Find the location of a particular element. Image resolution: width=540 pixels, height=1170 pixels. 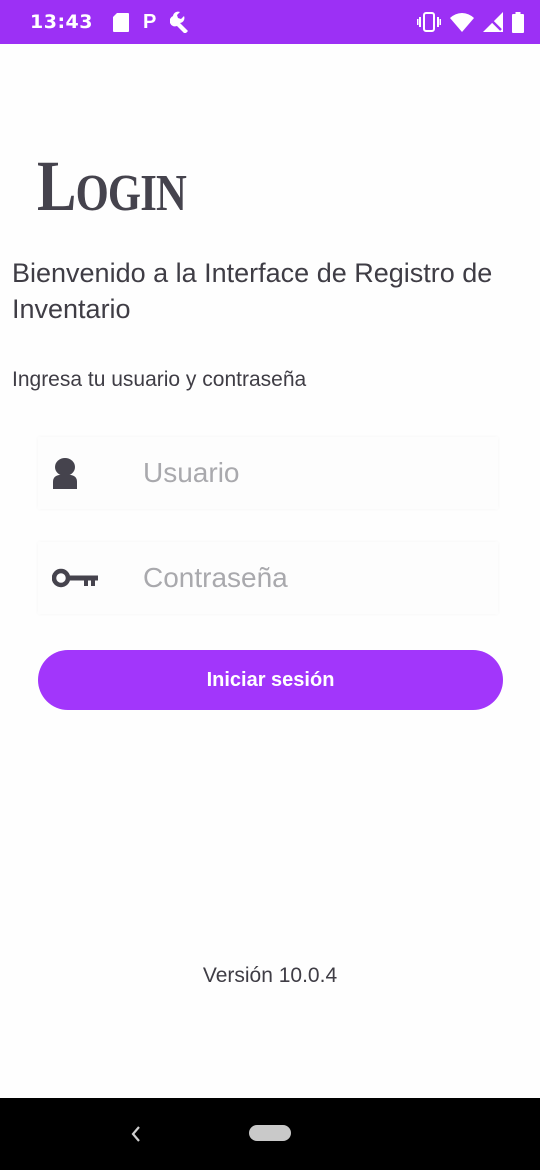

status-time: 13:43 is located at coordinates (61, 22).